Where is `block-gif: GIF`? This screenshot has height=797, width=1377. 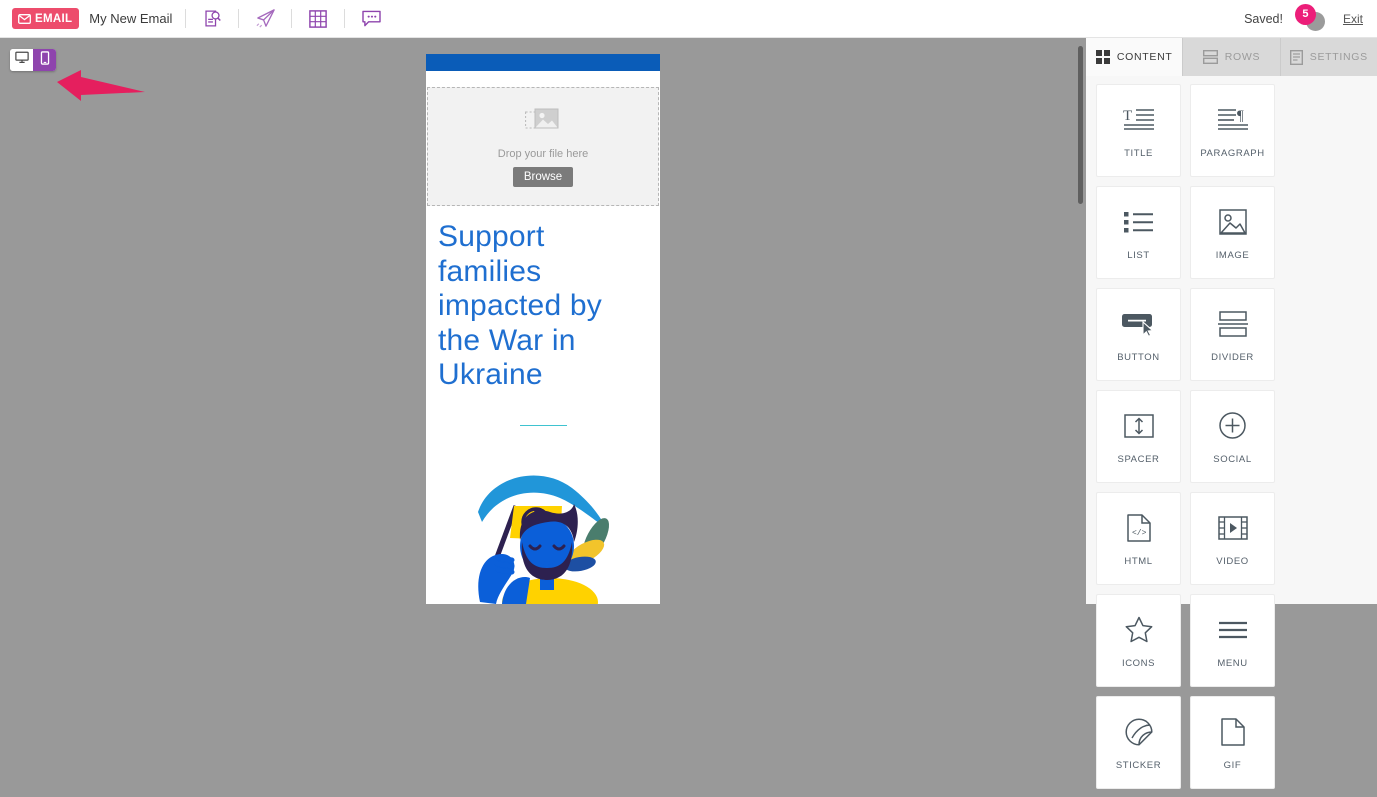 block-gif: GIF is located at coordinates (1232, 742).